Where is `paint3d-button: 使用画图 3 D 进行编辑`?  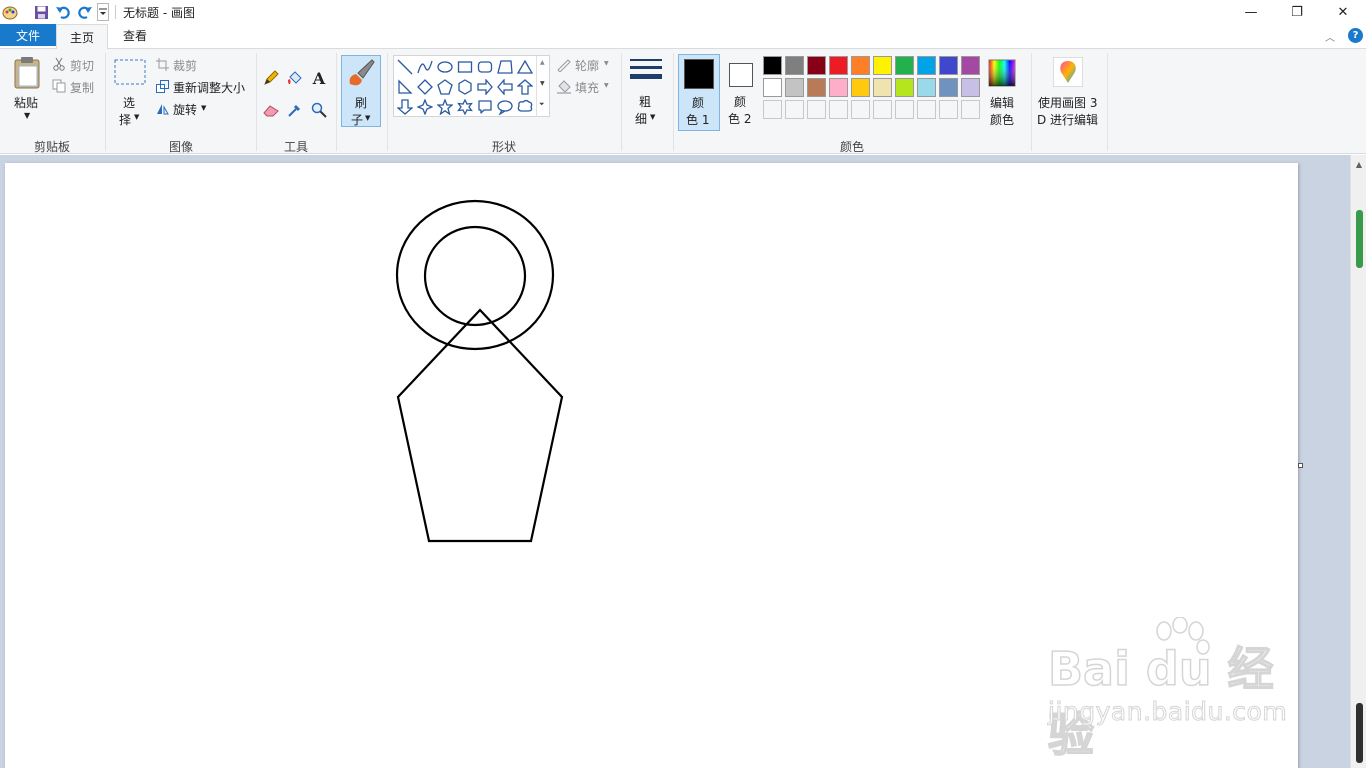 paint3d-button: 使用画图 3 D 进行编辑 is located at coordinates (1070, 93).